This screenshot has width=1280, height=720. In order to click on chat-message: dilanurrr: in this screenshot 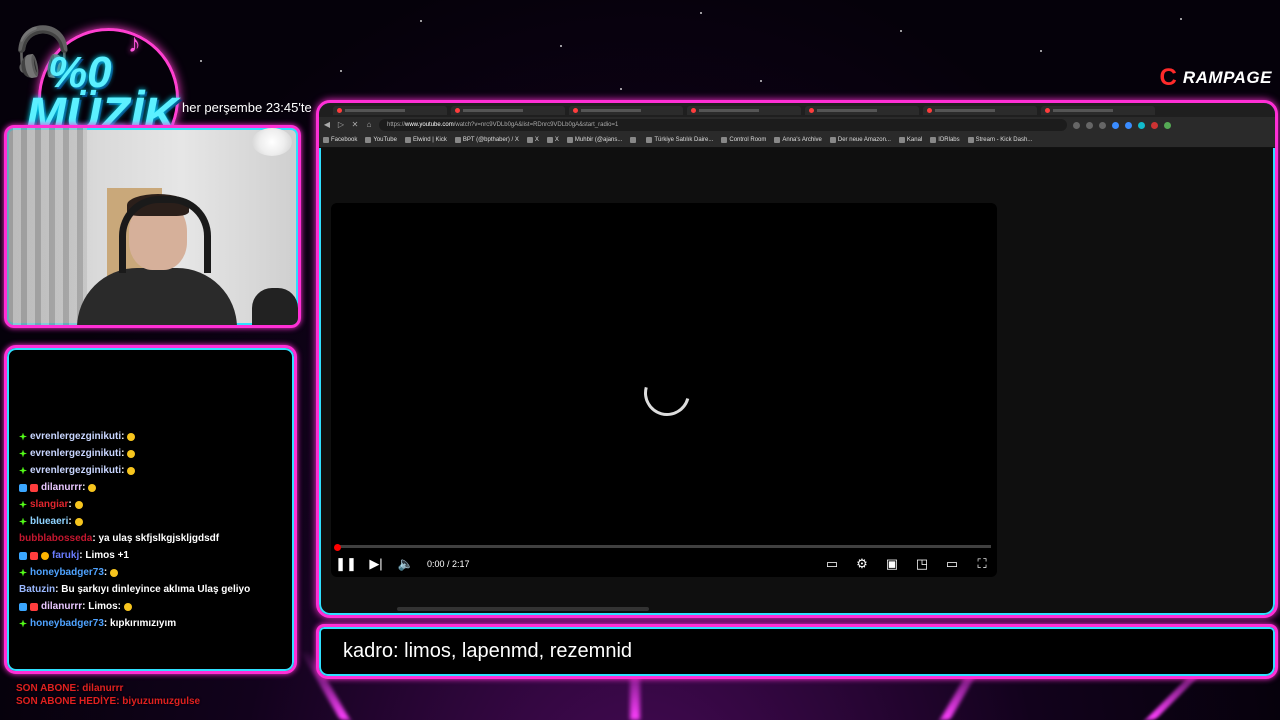, I will do `click(153, 487)`.